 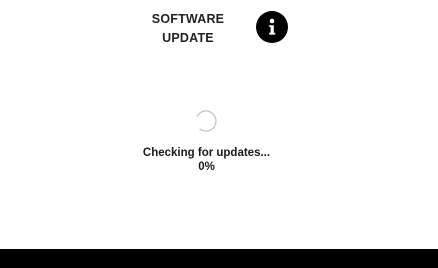 What do you see at coordinates (206, 121) in the screenshot?
I see `loading-spinner-icon` at bounding box center [206, 121].